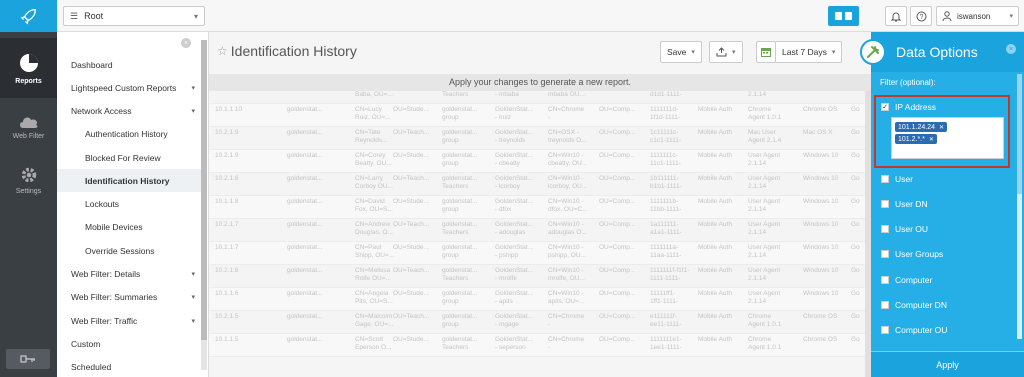  I want to click on option-label: IP Address, so click(915, 107).